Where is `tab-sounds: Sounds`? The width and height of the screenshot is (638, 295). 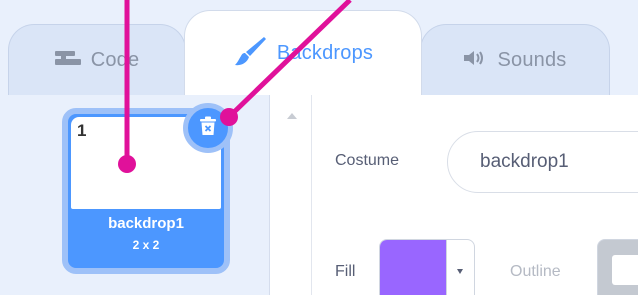 tab-sounds: Sounds is located at coordinates (515, 59).